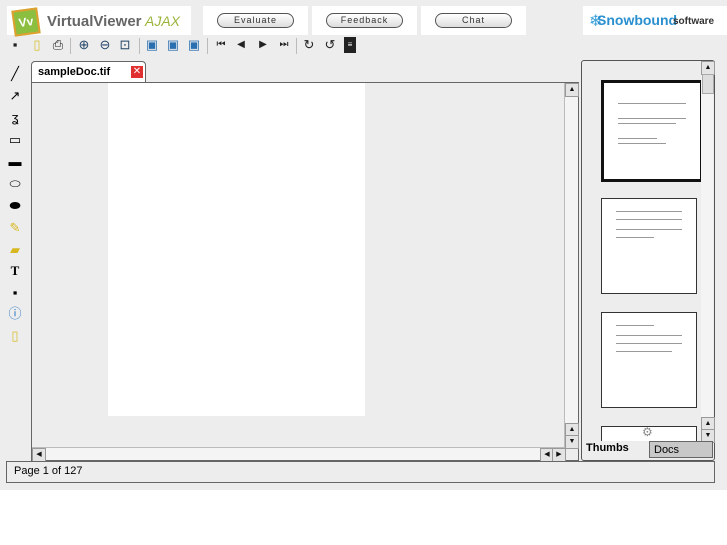 This screenshot has width=727, height=545. What do you see at coordinates (637, 20) in the screenshot?
I see `brand-name: Snowbound` at bounding box center [637, 20].